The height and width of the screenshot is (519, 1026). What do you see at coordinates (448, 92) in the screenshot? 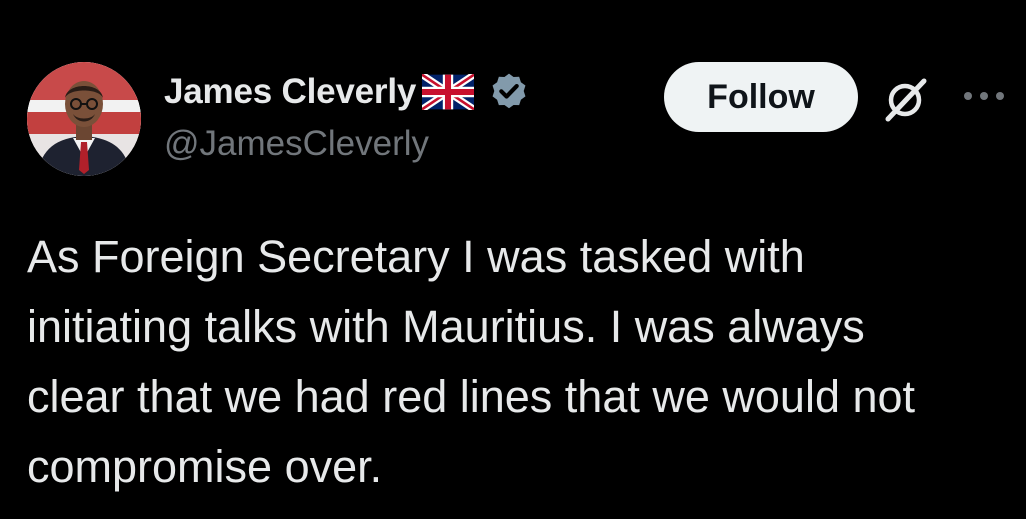
I see `uk-flag-icon` at bounding box center [448, 92].